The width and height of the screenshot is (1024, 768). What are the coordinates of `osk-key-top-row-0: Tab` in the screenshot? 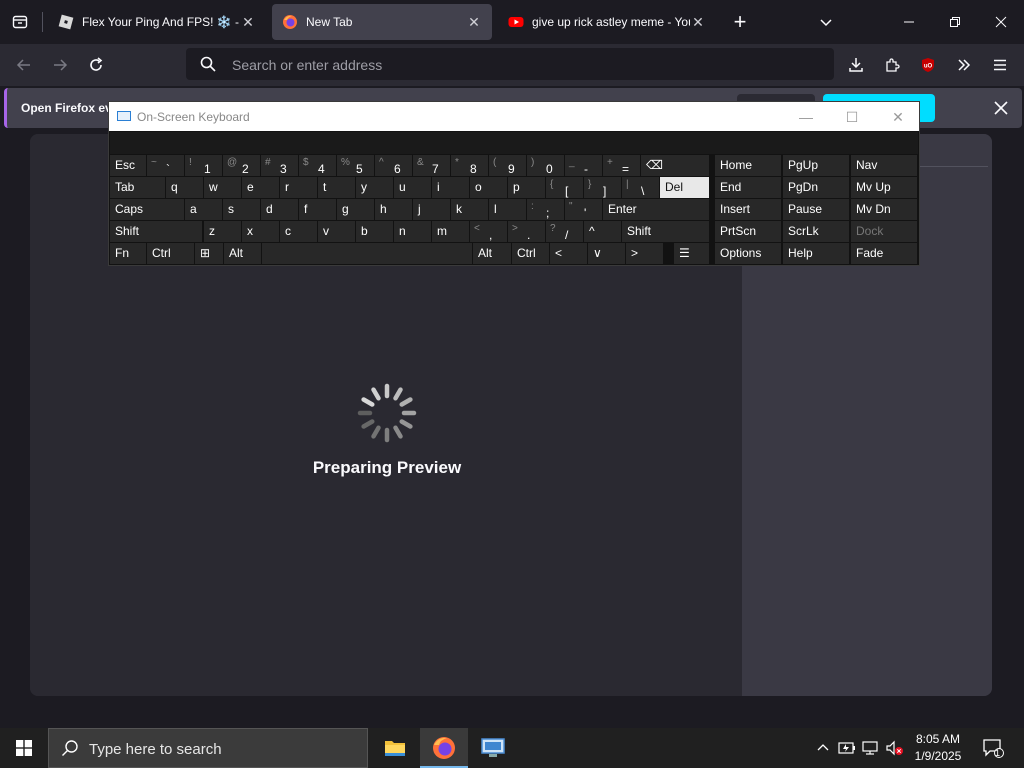 It's located at (137, 187).